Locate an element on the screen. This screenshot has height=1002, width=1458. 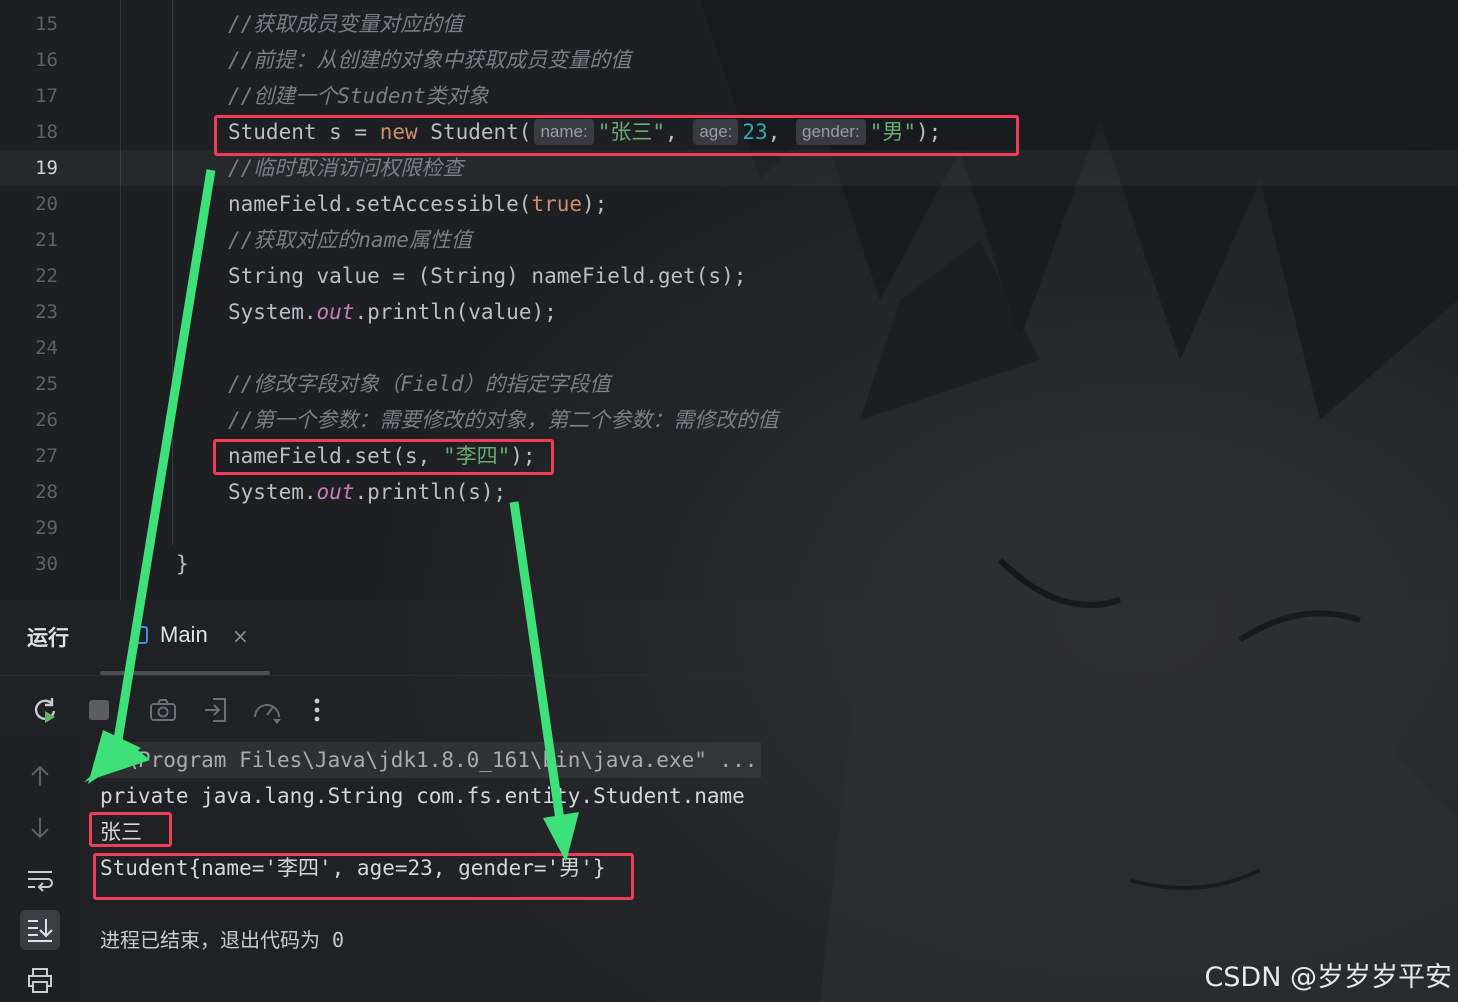
line-number: 22 is located at coordinates (46, 276).